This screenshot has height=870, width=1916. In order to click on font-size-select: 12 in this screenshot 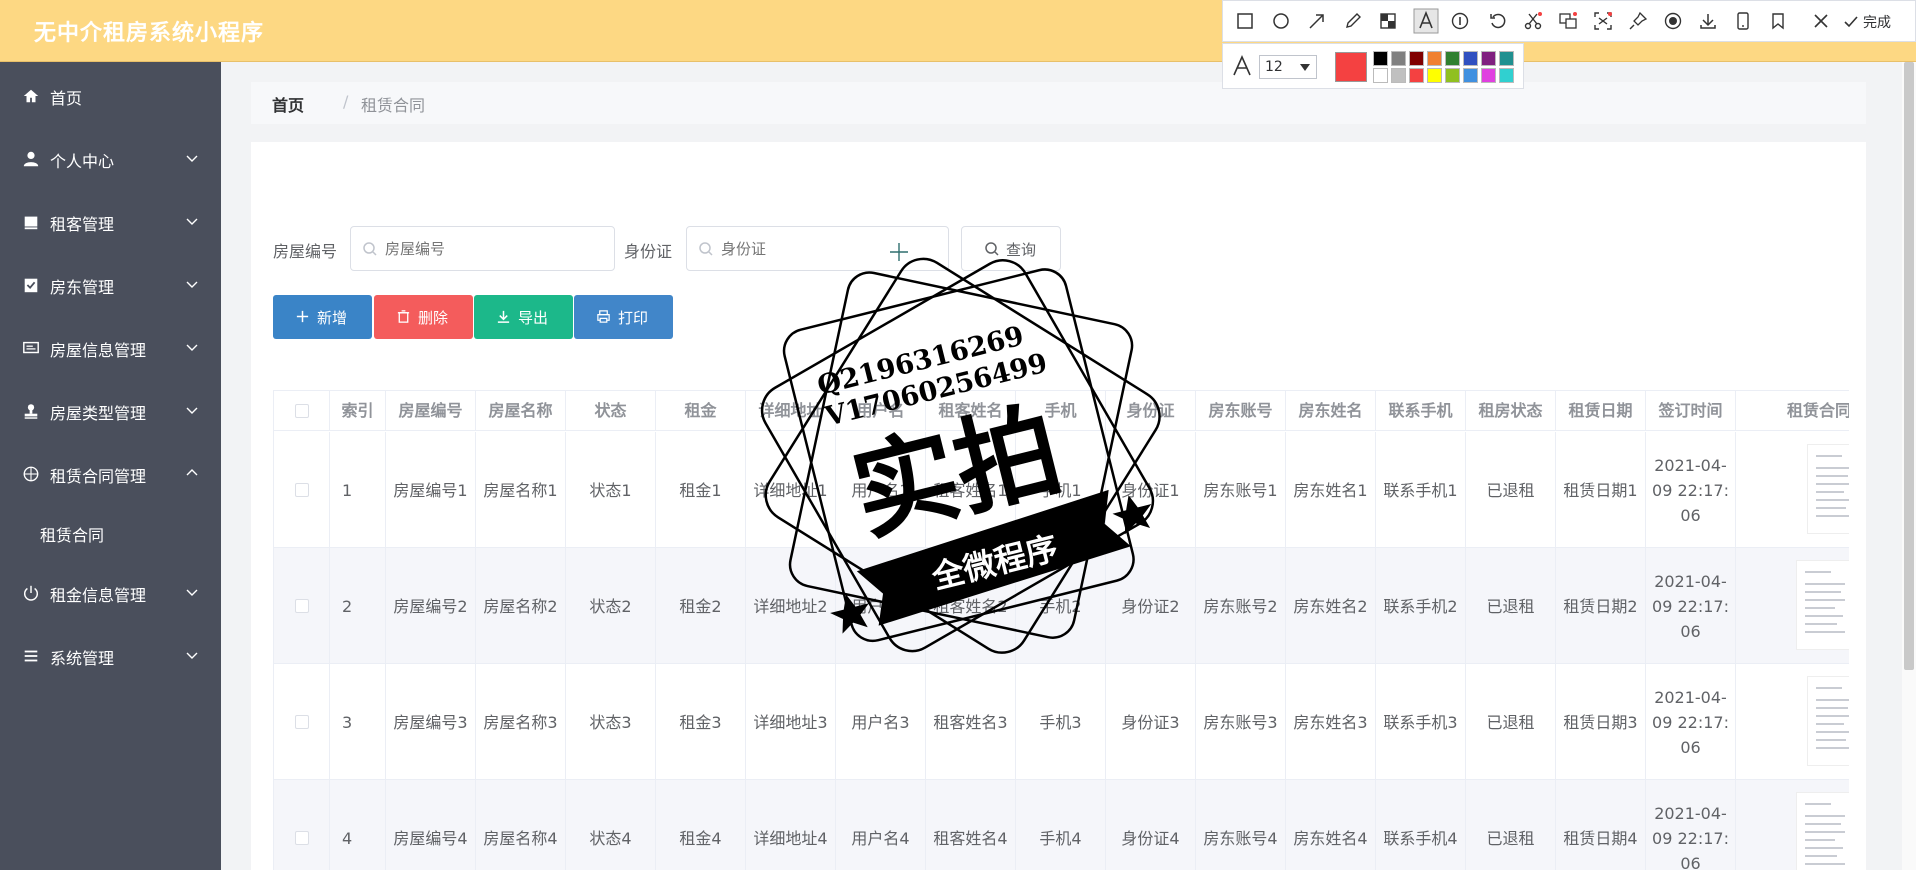, I will do `click(1288, 67)`.